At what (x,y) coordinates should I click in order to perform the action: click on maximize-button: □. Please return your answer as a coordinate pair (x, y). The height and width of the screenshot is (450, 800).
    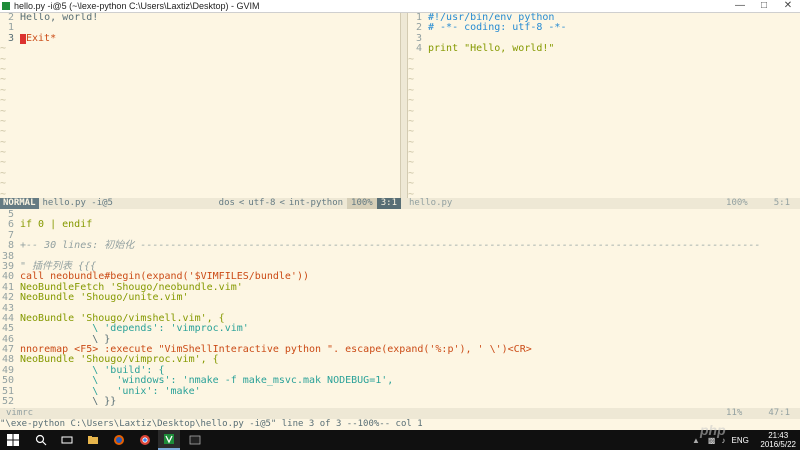
    Looking at the image, I should click on (764, 6).